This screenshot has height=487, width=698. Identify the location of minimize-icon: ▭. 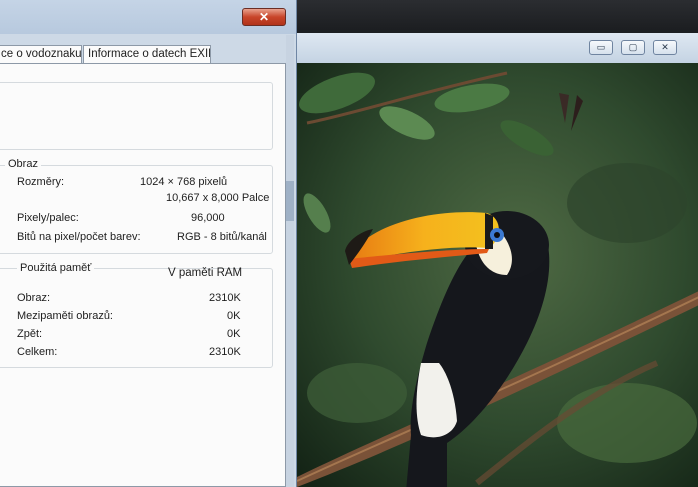
(601, 47).